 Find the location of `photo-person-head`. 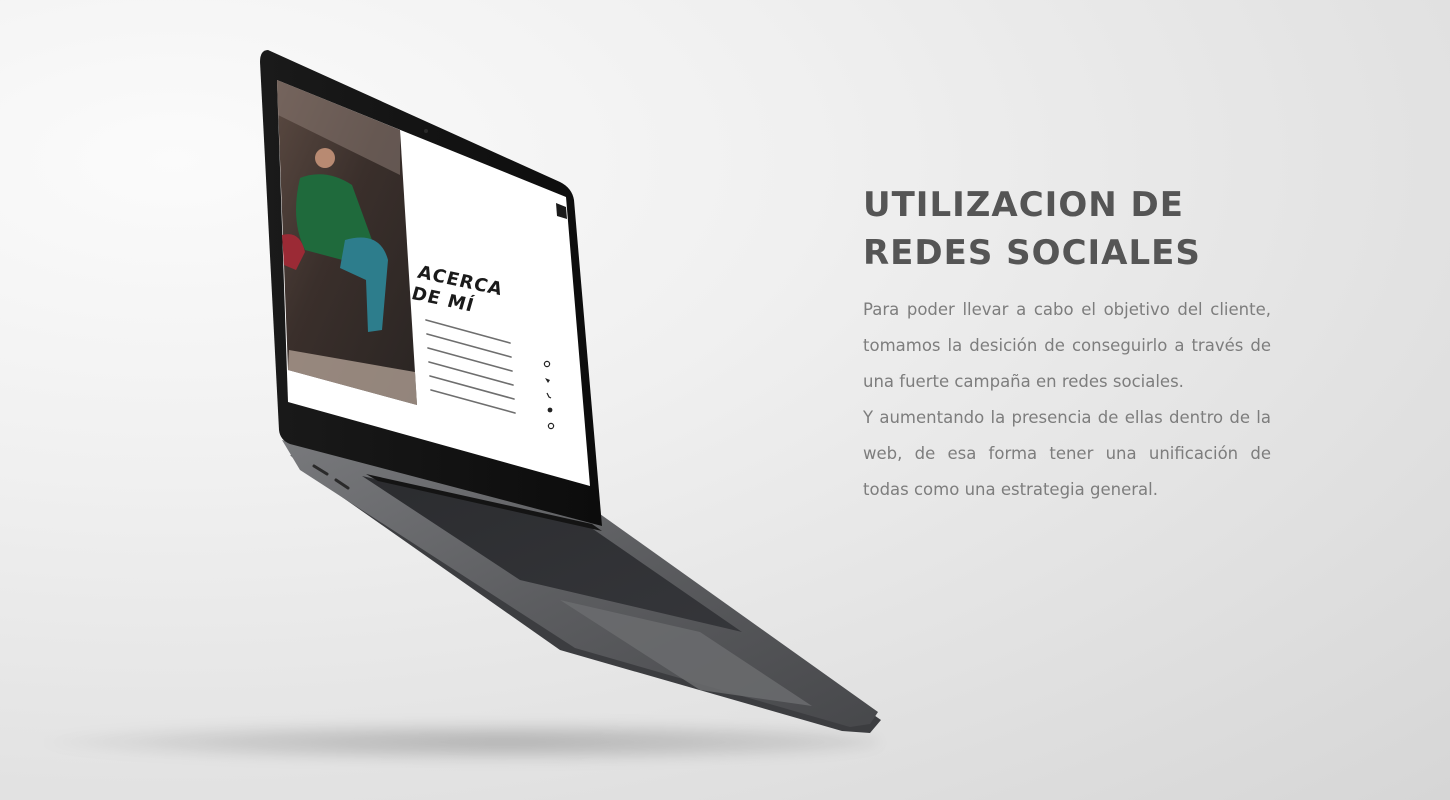

photo-person-head is located at coordinates (325, 158).